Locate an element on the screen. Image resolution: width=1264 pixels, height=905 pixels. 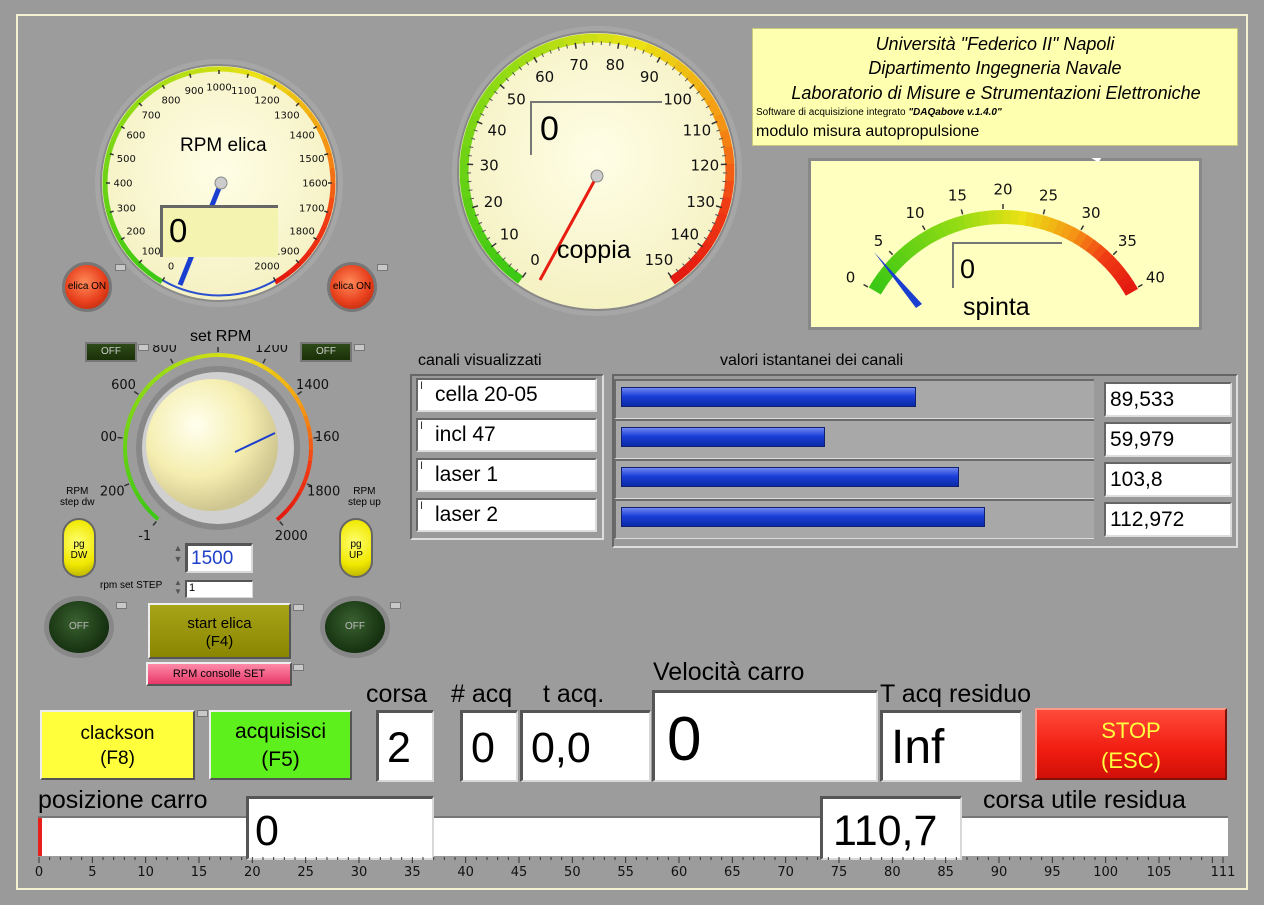
t-acq-residuo-display: Inf is located at coordinates (951, 746).